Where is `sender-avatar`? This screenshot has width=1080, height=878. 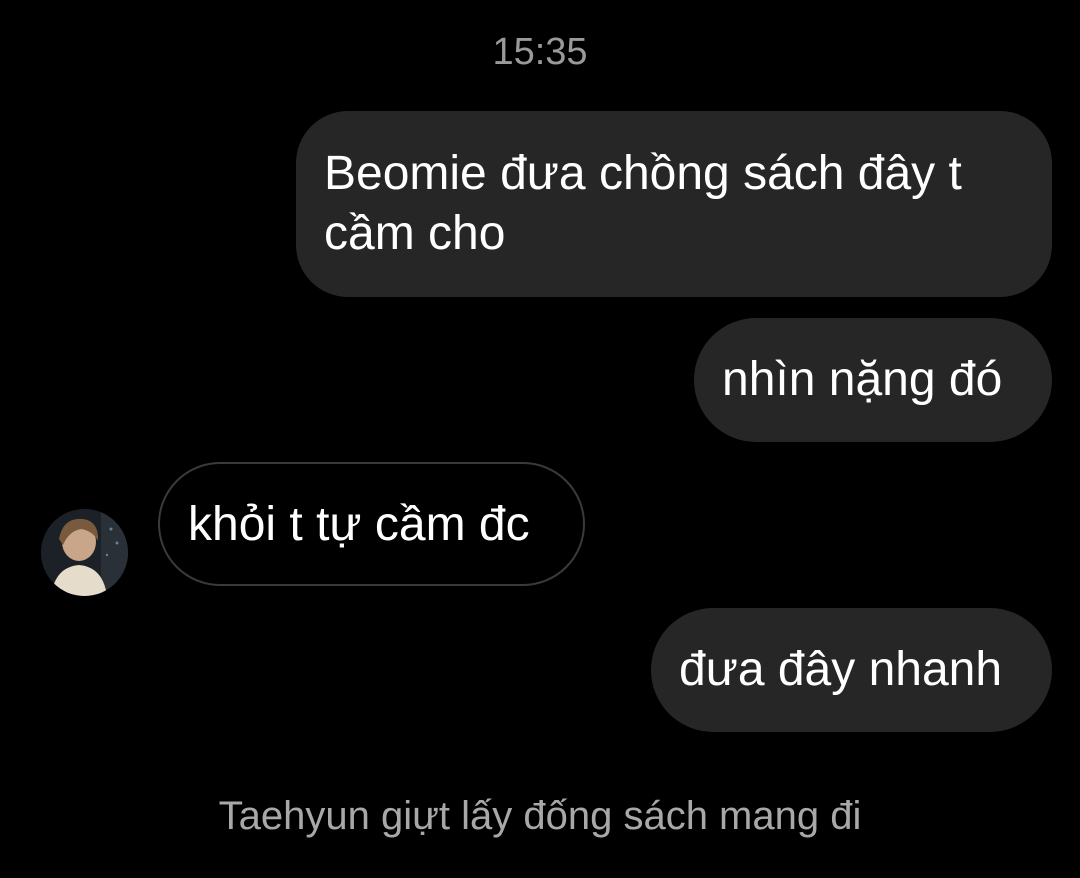 sender-avatar is located at coordinates (84, 552).